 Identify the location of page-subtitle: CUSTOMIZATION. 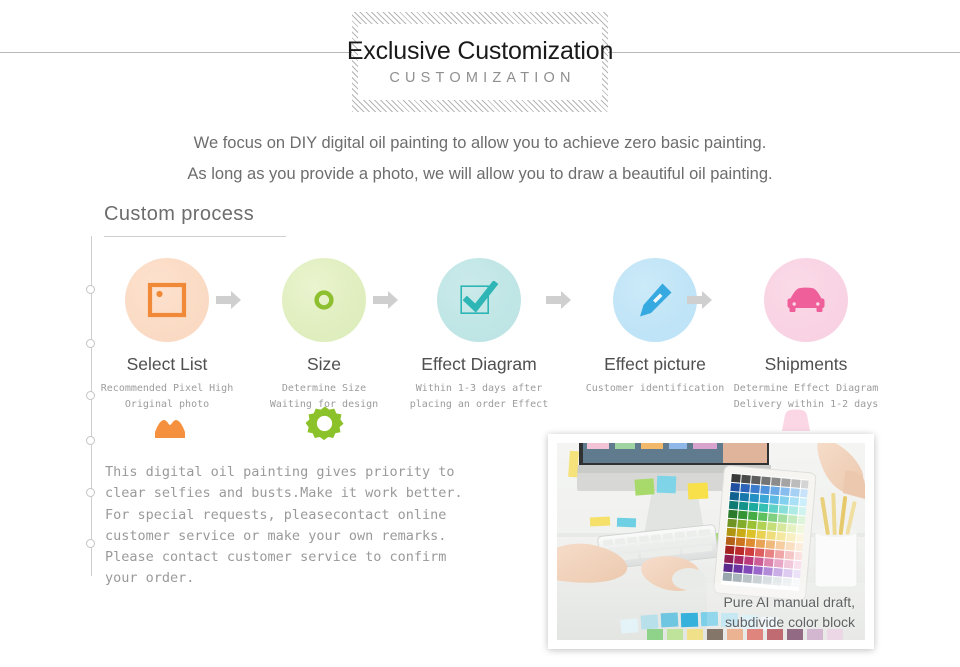
(482, 78).